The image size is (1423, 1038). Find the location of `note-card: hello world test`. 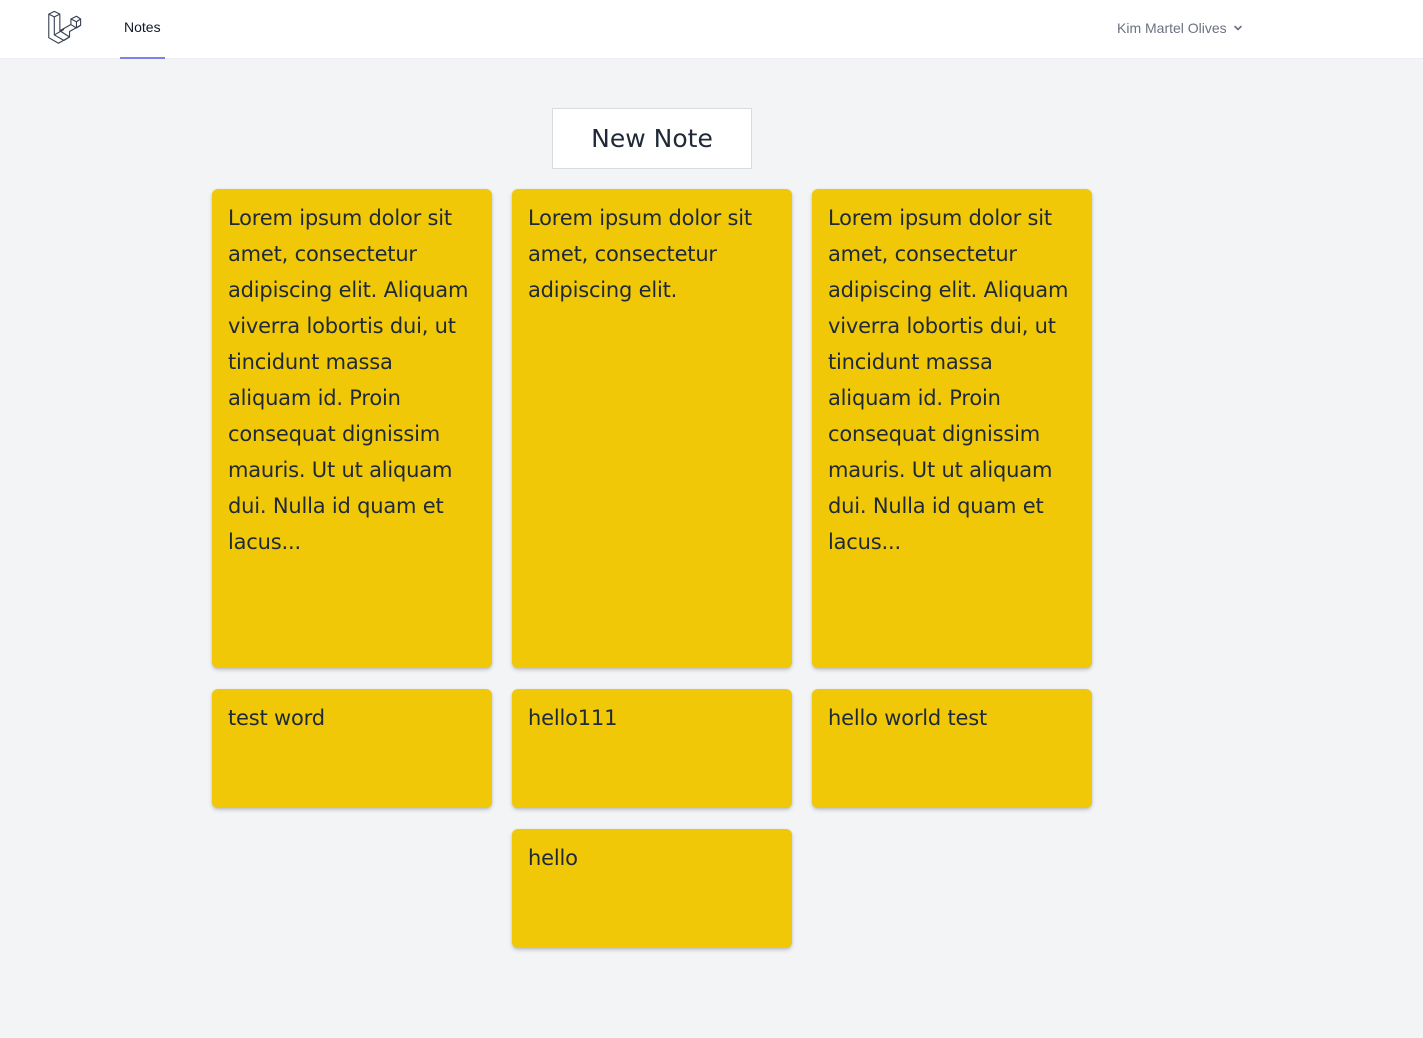

note-card: hello world test is located at coordinates (952, 748).